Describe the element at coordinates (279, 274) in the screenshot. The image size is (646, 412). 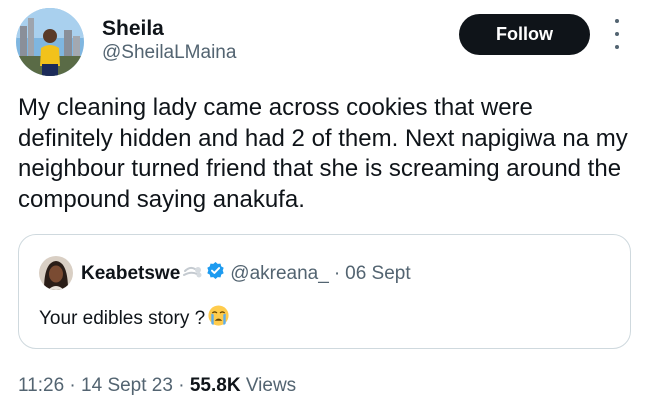
I see `quoted-author-handle: @akreana_` at that location.